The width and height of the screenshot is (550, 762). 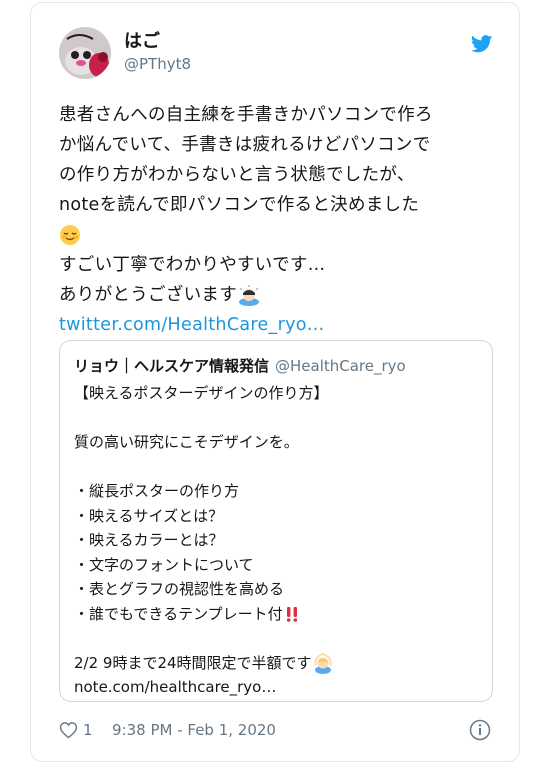 I want to click on tweet-line-text: ありがとうございます, so click(x=148, y=295).